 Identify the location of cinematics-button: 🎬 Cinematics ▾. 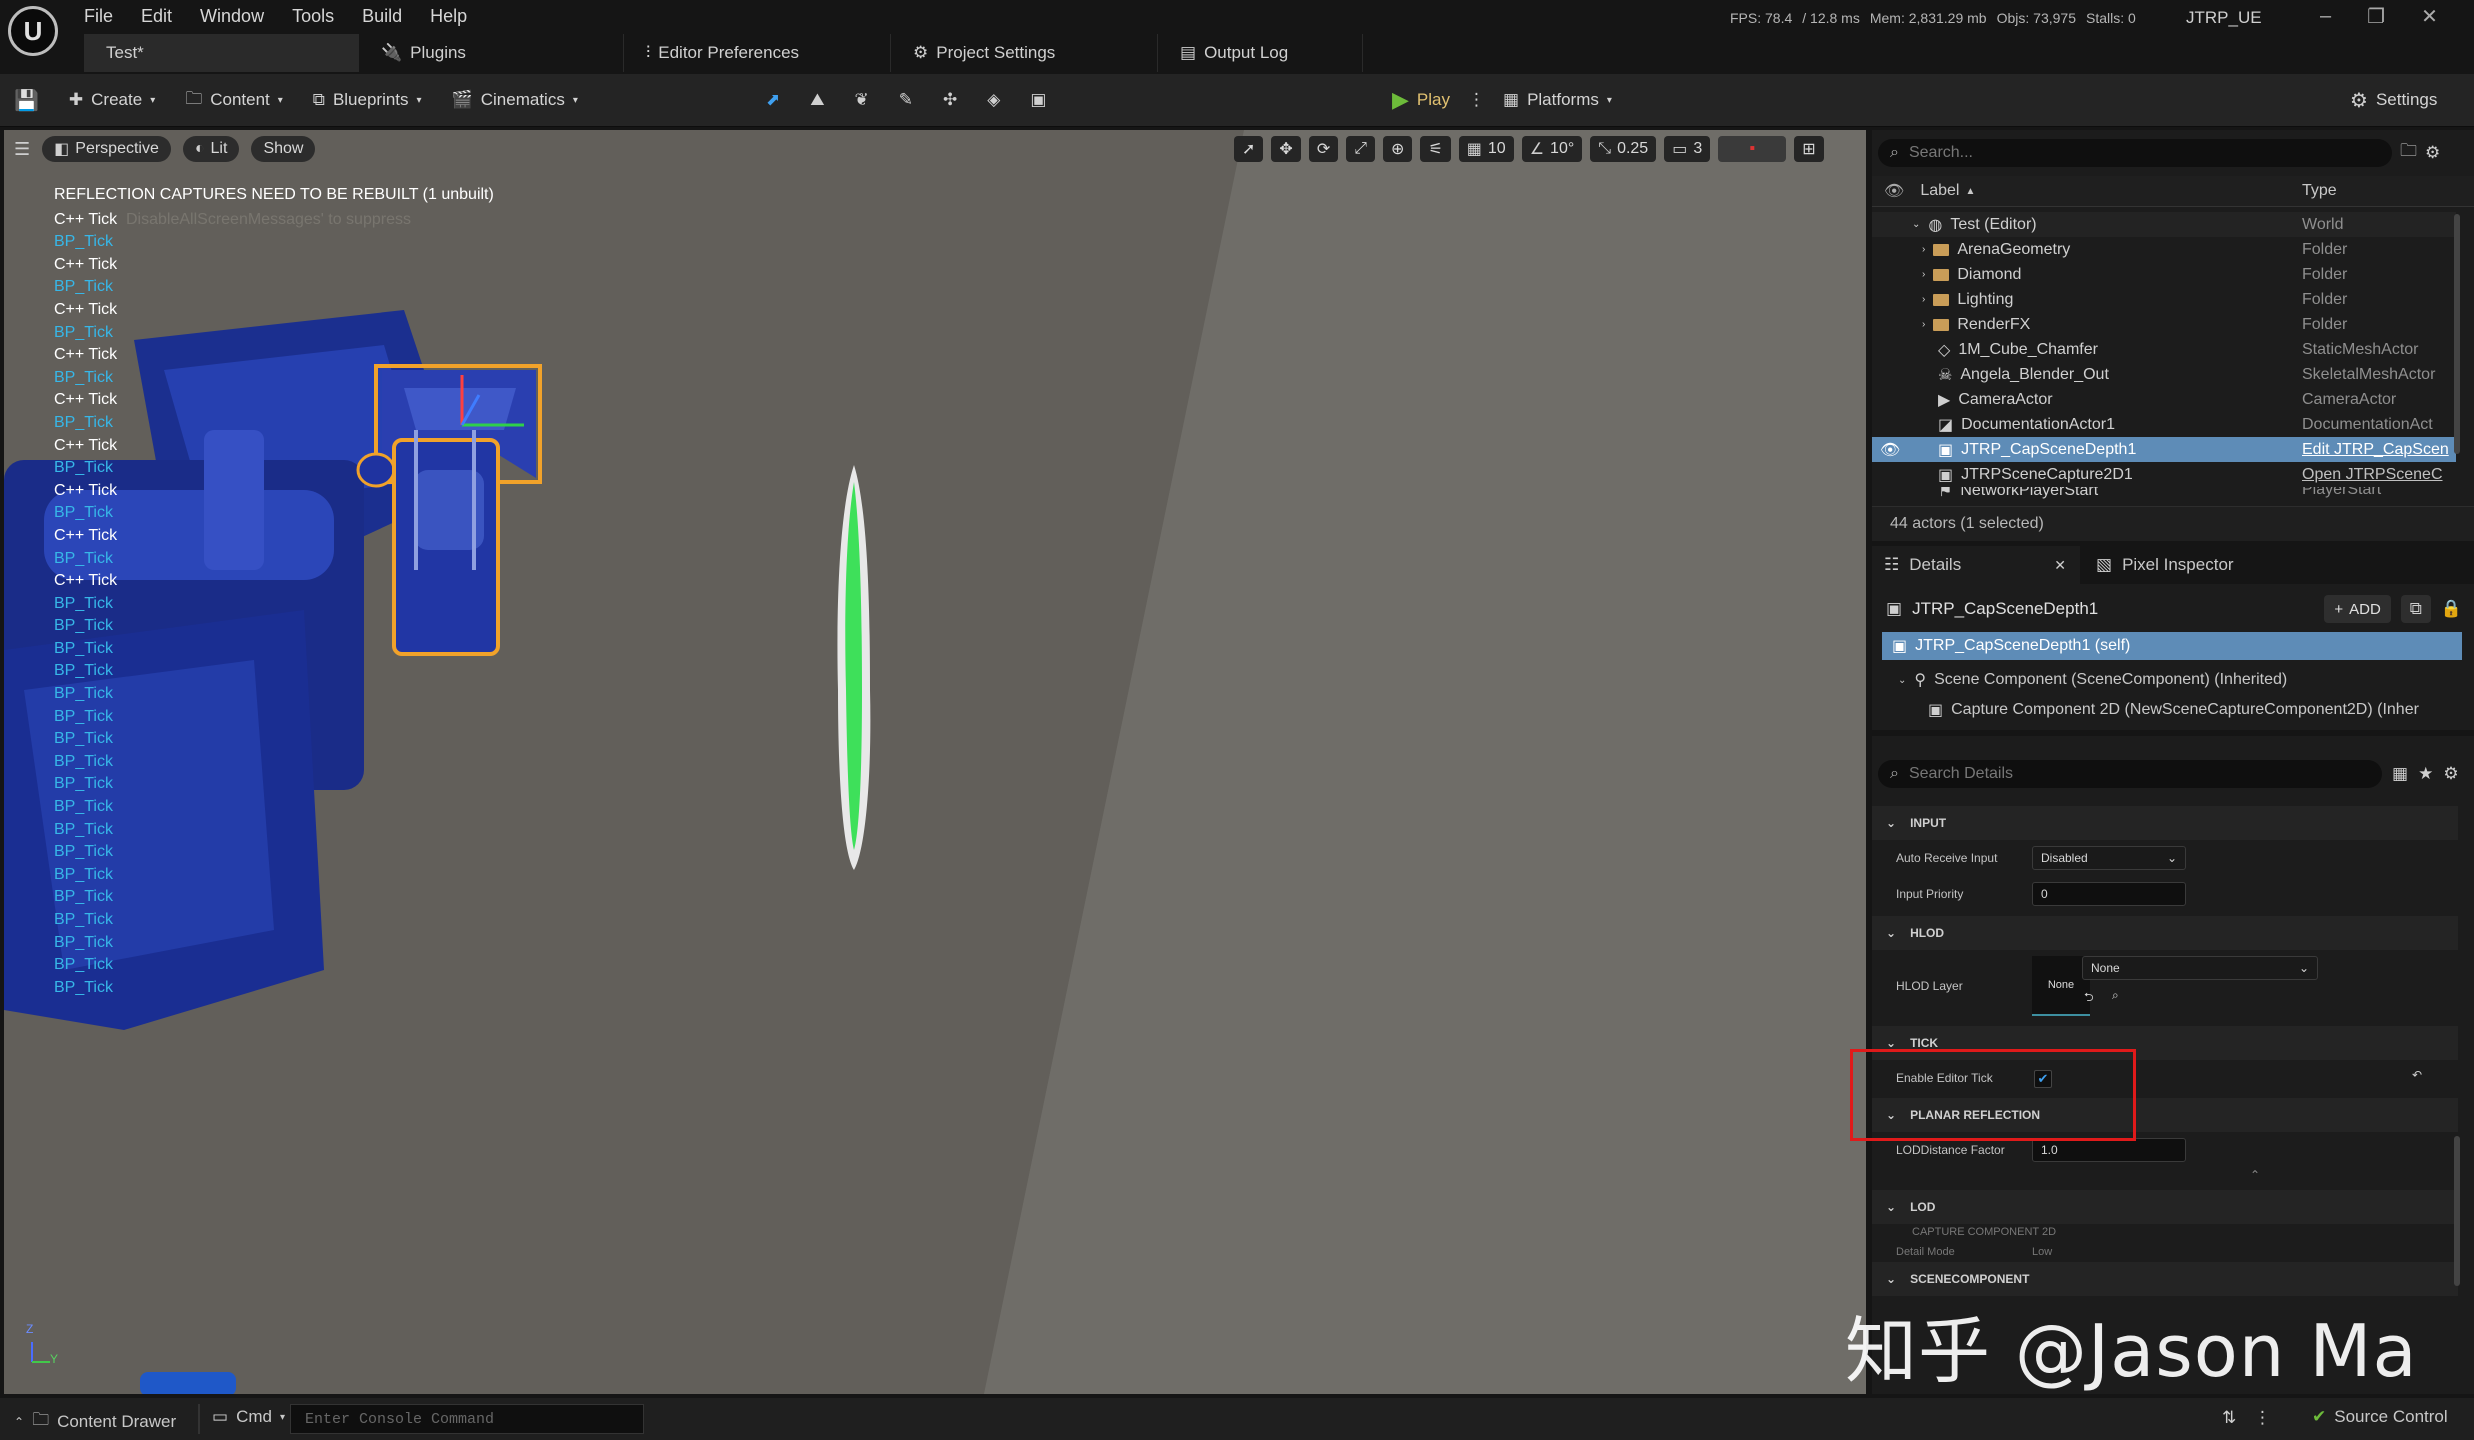
(515, 100).